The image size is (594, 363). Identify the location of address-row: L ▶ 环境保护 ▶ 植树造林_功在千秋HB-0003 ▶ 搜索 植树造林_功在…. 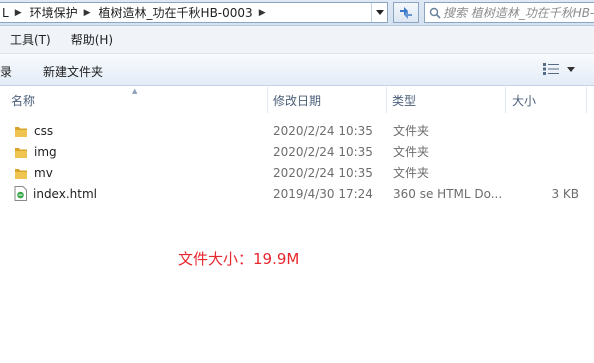
(297, 13).